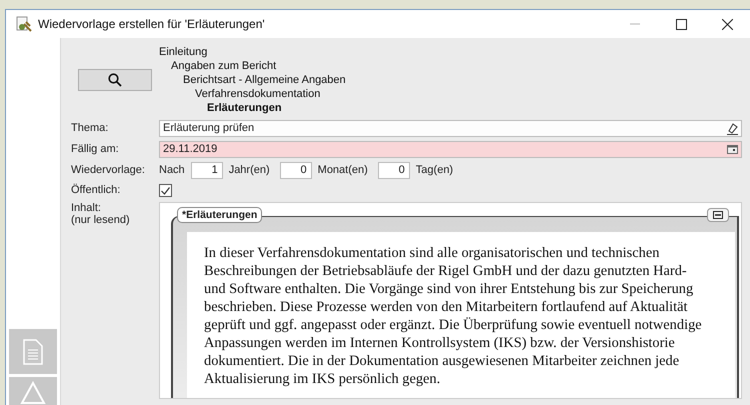  What do you see at coordinates (206, 170) in the screenshot?
I see `number-field: 1` at bounding box center [206, 170].